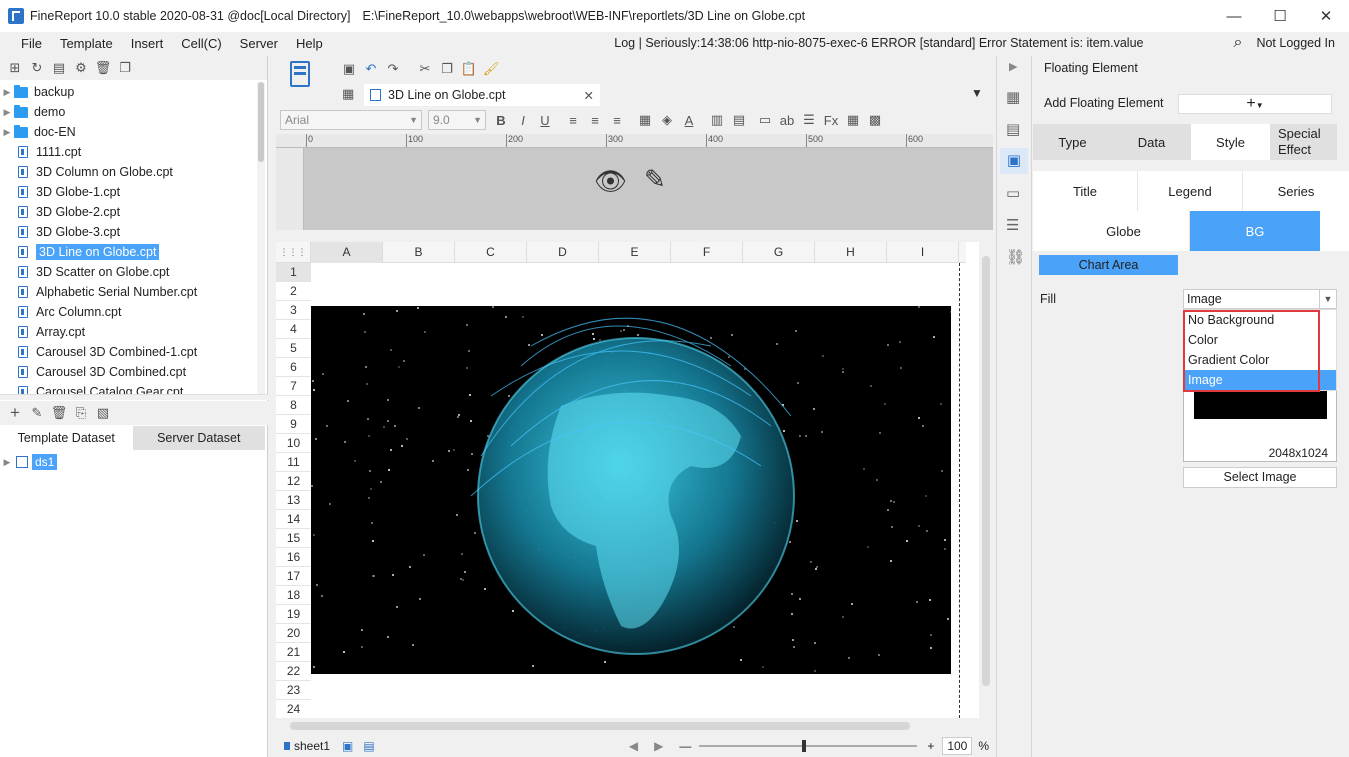  What do you see at coordinates (831, 120) in the screenshot?
I see `formula-icon: Fx` at bounding box center [831, 120].